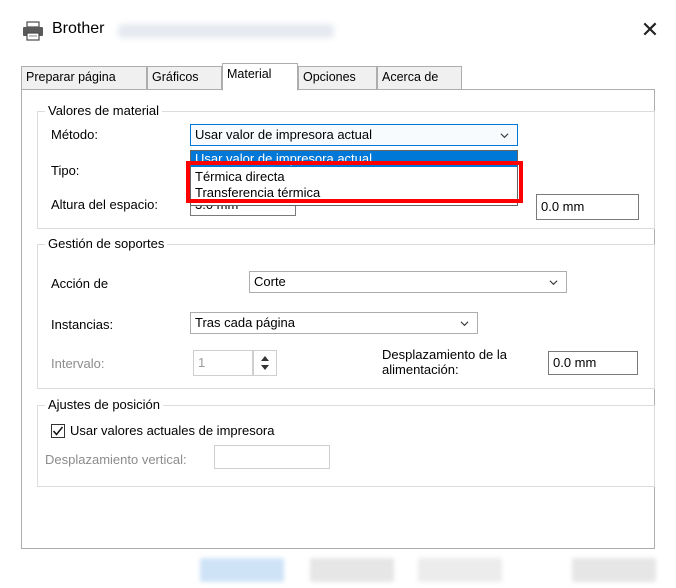 The width and height of the screenshot is (676, 588). Describe the element at coordinates (226, 31) in the screenshot. I see `redacted-title-text` at that location.